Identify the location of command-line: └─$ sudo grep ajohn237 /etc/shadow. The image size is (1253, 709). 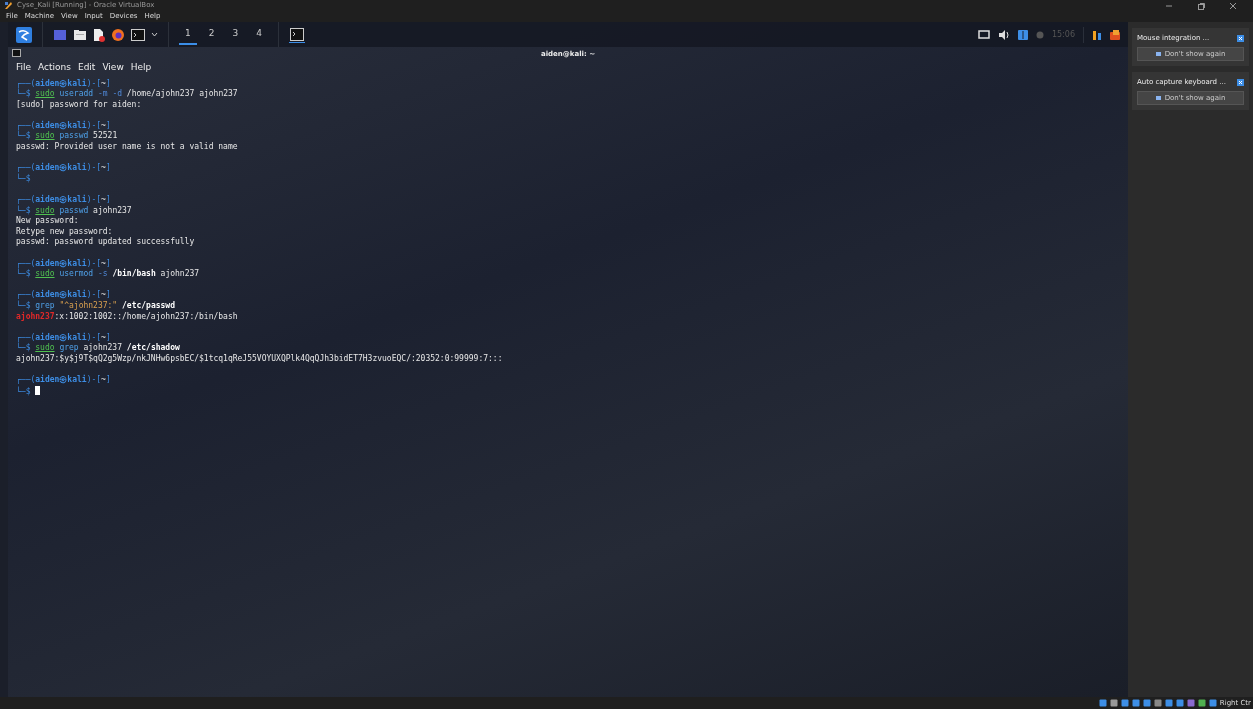
(98, 348).